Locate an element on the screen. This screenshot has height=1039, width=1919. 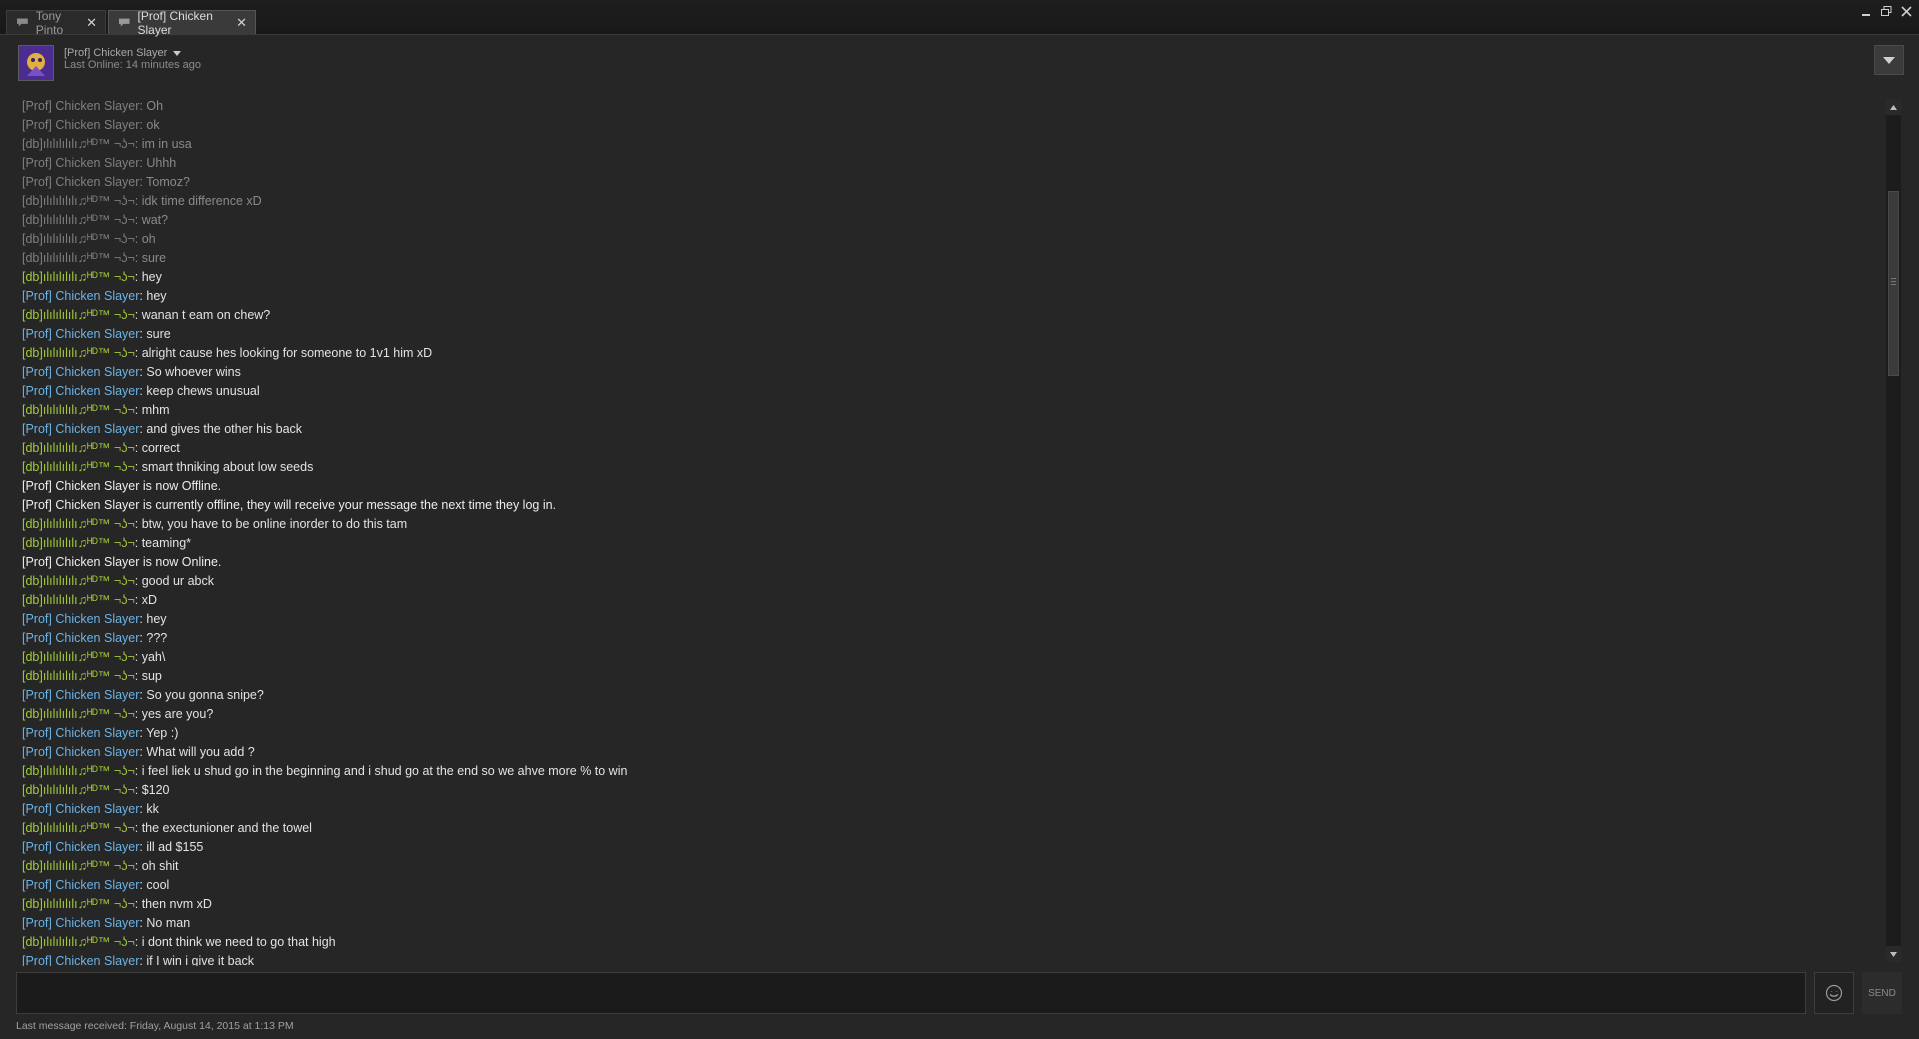
chat-bubble-icon is located at coordinates (22, 22).